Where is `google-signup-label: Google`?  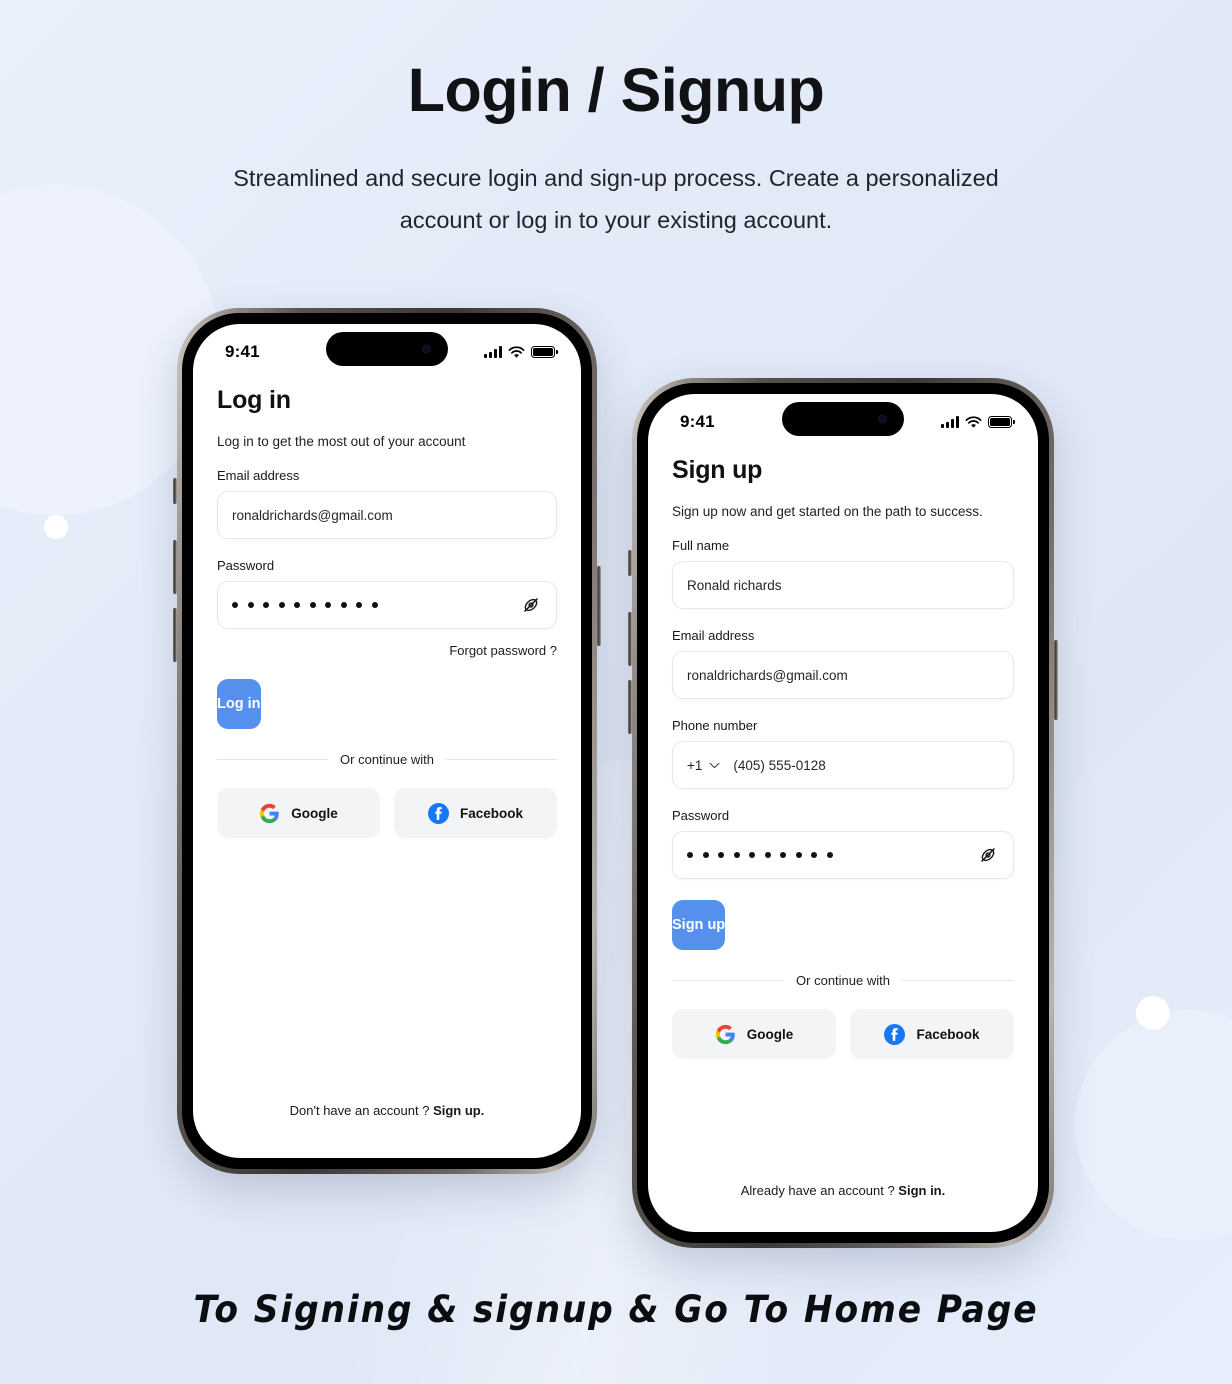
google-signup-label: Google is located at coordinates (770, 1034).